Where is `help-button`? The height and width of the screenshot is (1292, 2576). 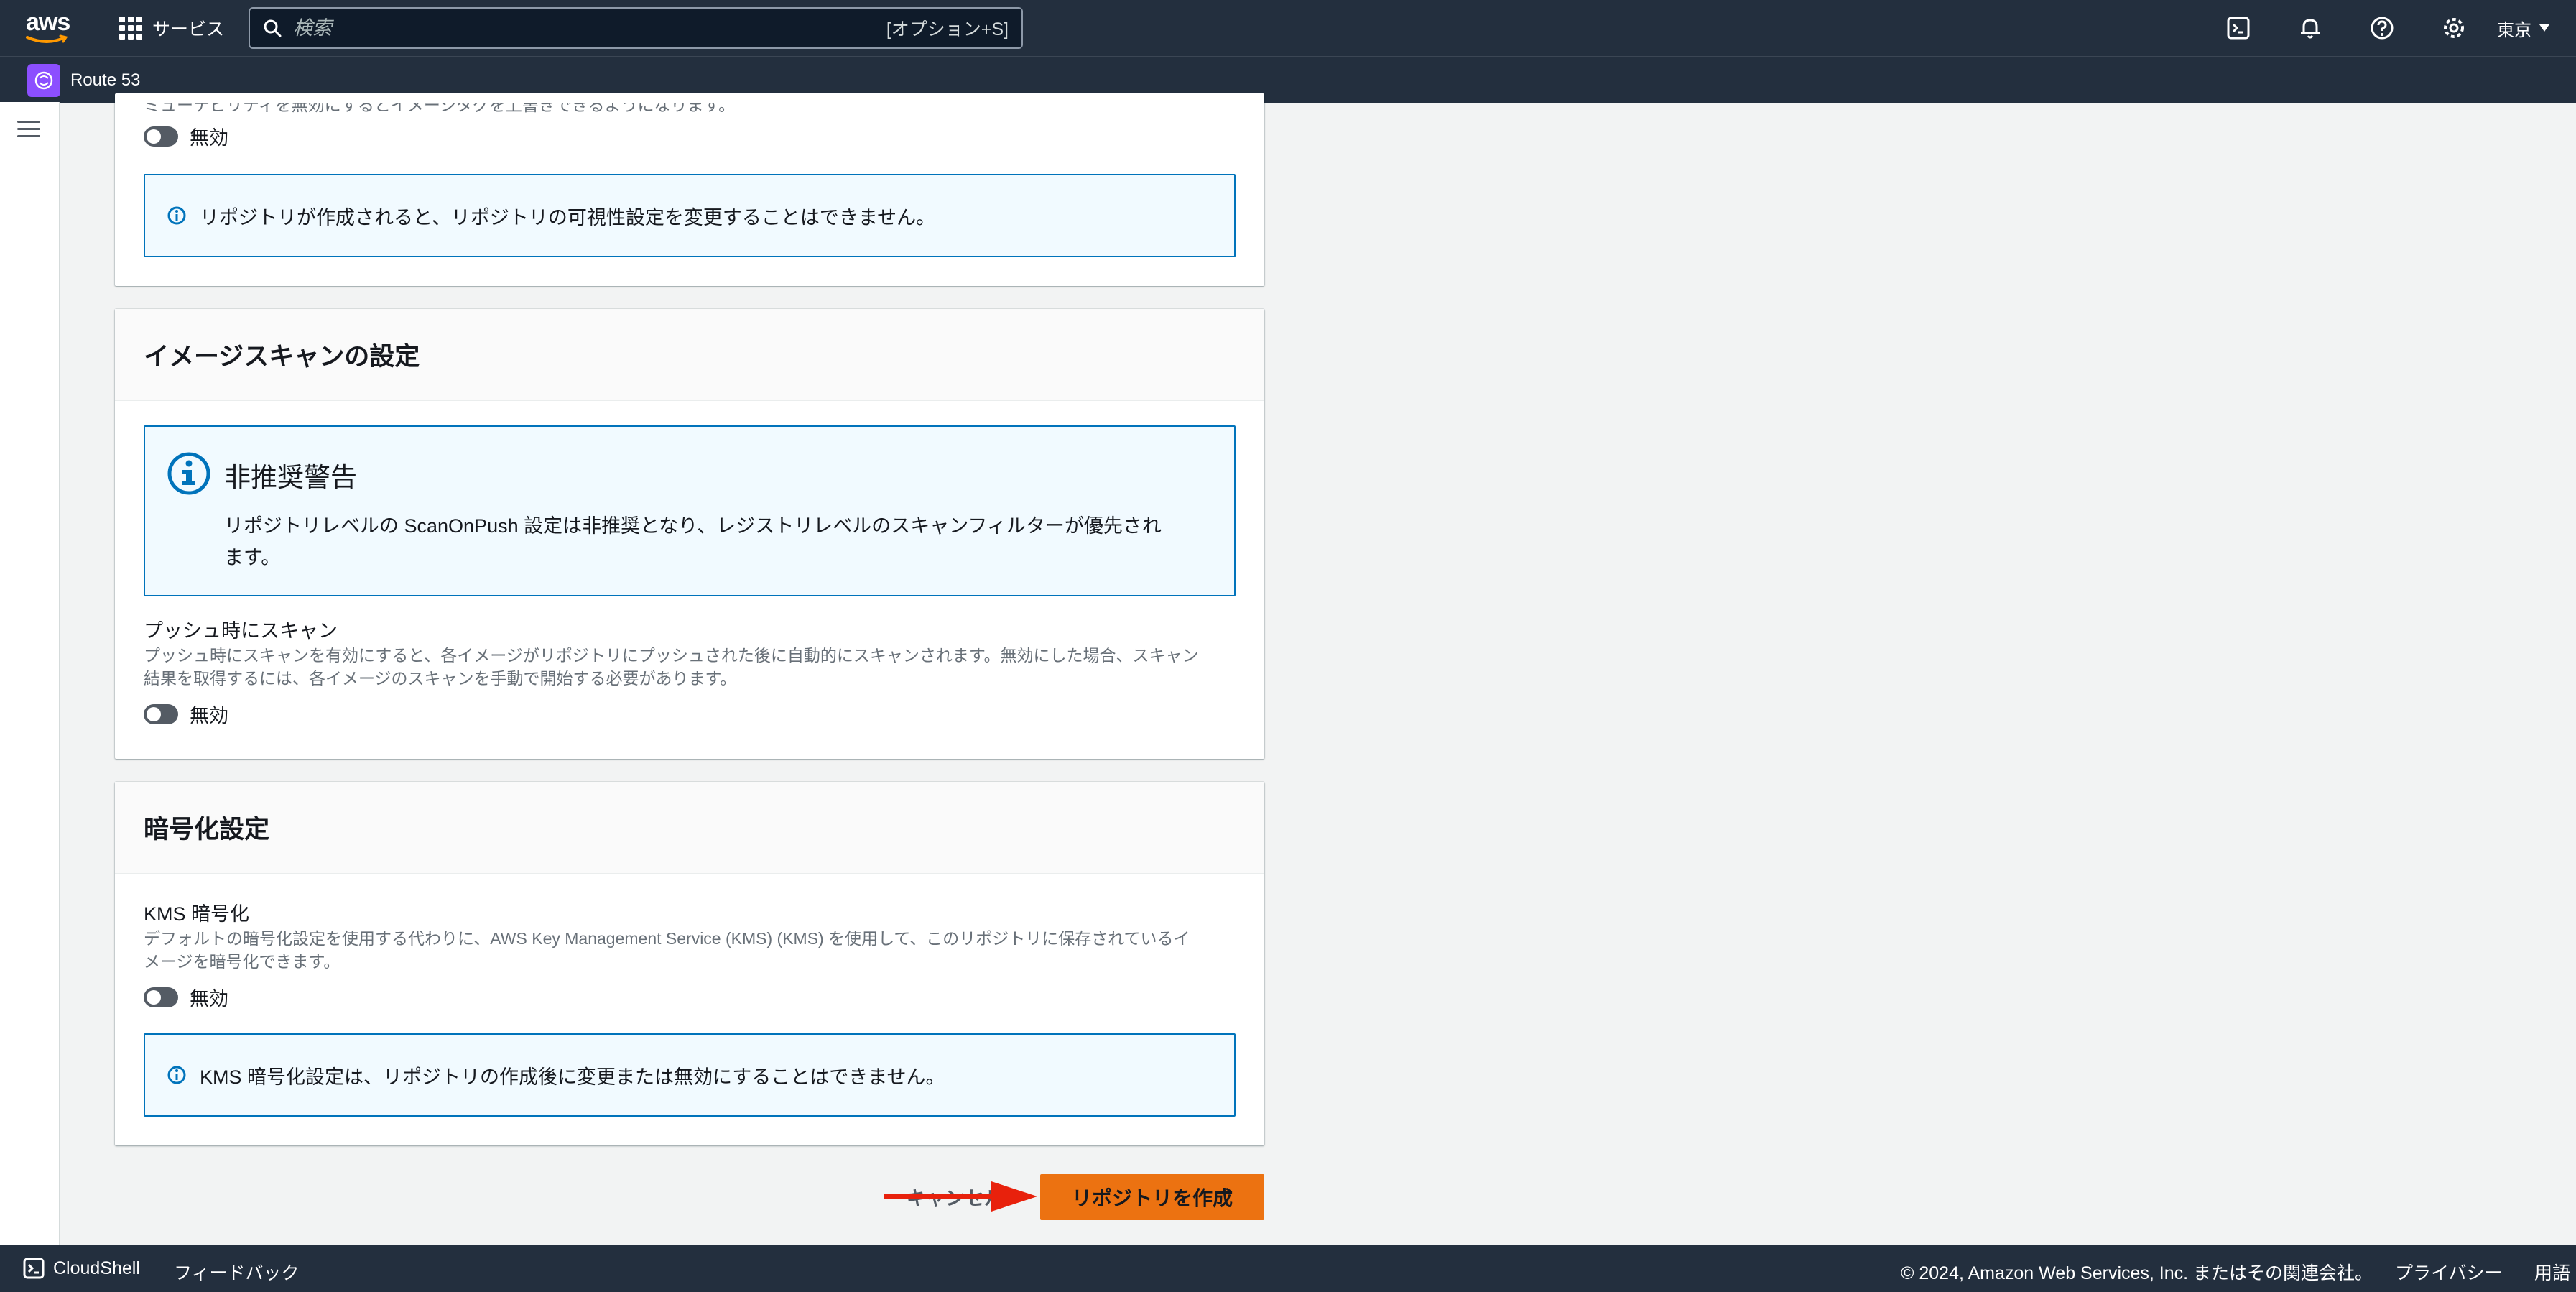
help-button is located at coordinates (2382, 28).